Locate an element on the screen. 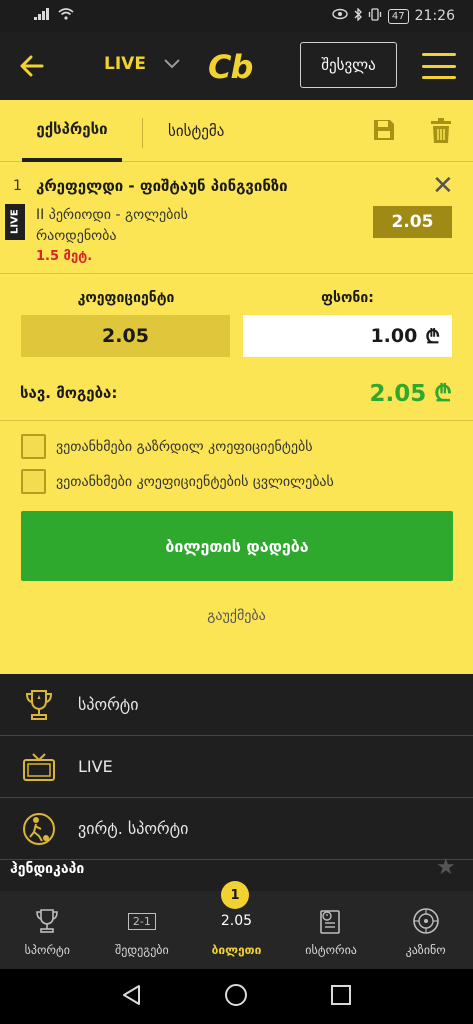 This screenshot has height=1024, width=473. nav-label: ისტორია is located at coordinates (331, 950).